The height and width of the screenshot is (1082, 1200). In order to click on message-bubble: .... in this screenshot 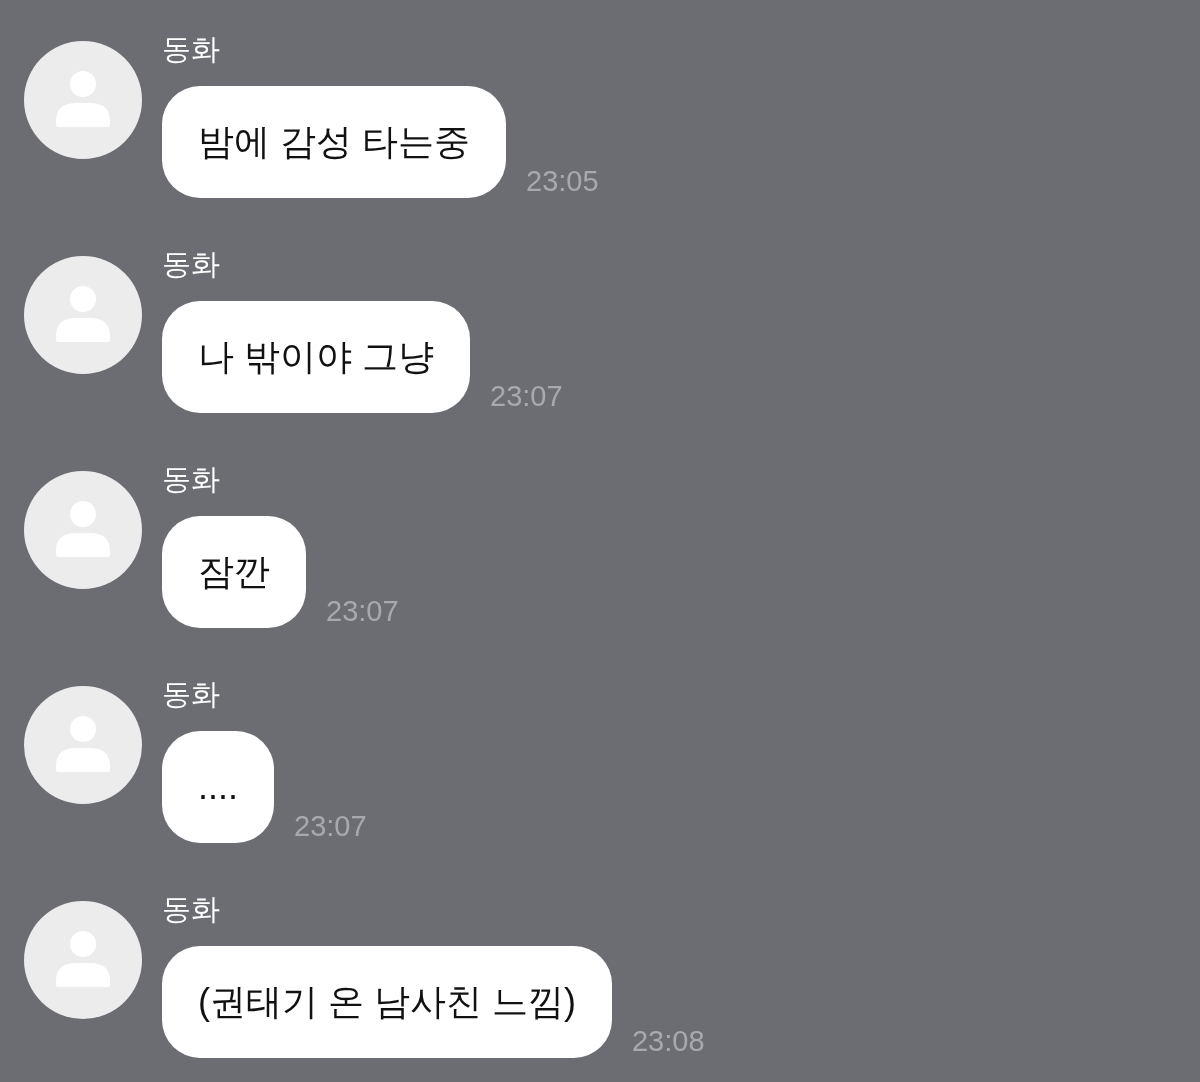, I will do `click(218, 787)`.